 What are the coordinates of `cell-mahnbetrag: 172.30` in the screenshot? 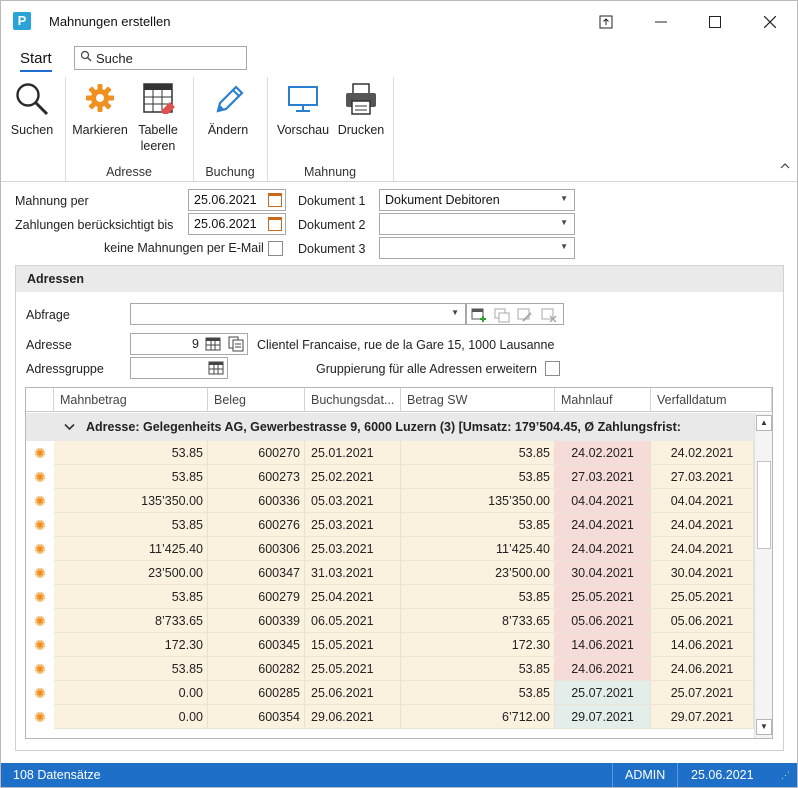 It's located at (131, 645).